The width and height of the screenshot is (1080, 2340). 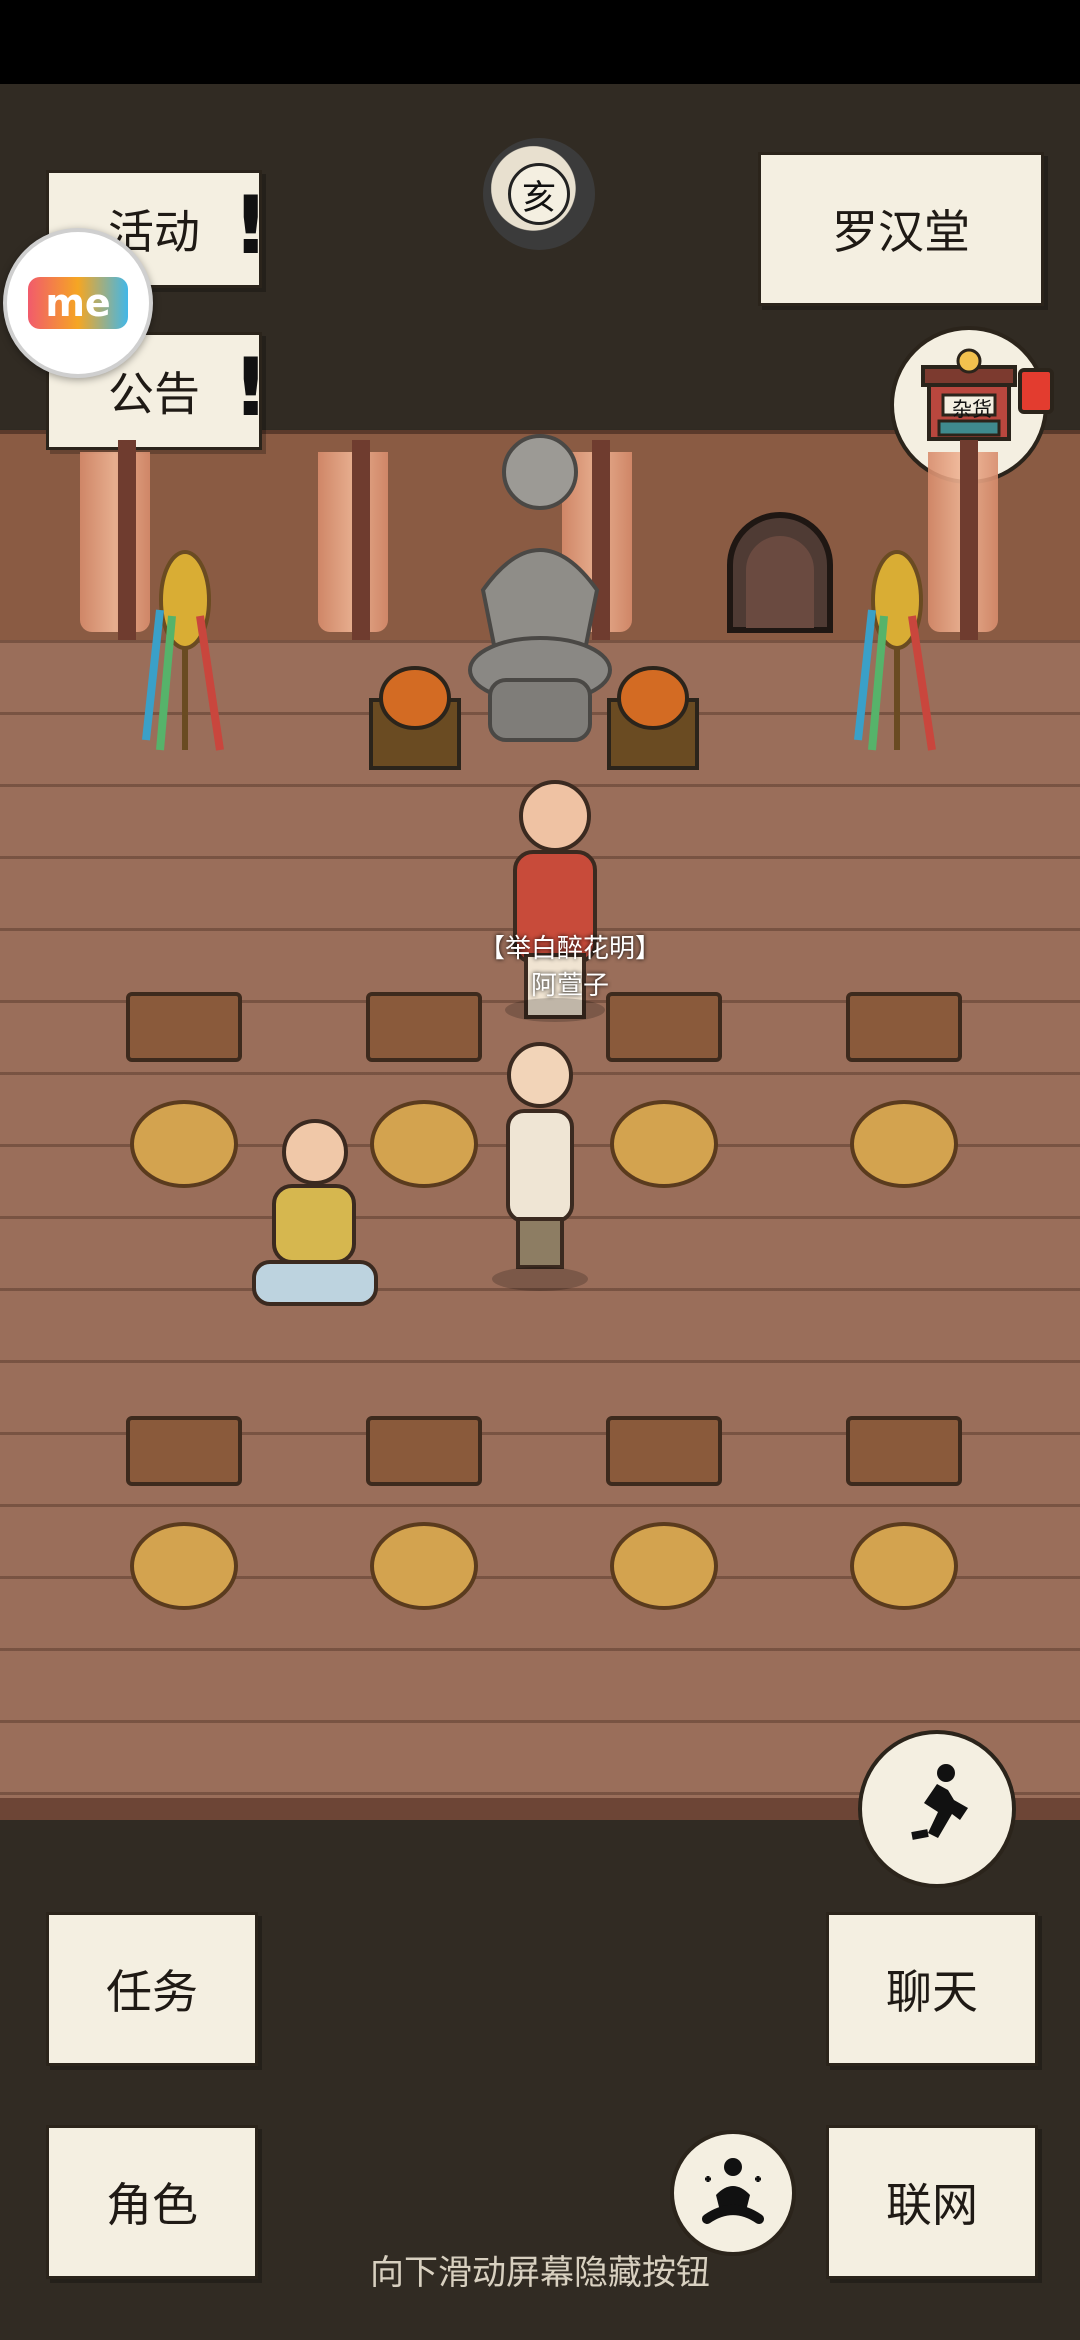 I want to click on chat-label: 聊天, so click(x=932, y=1992).